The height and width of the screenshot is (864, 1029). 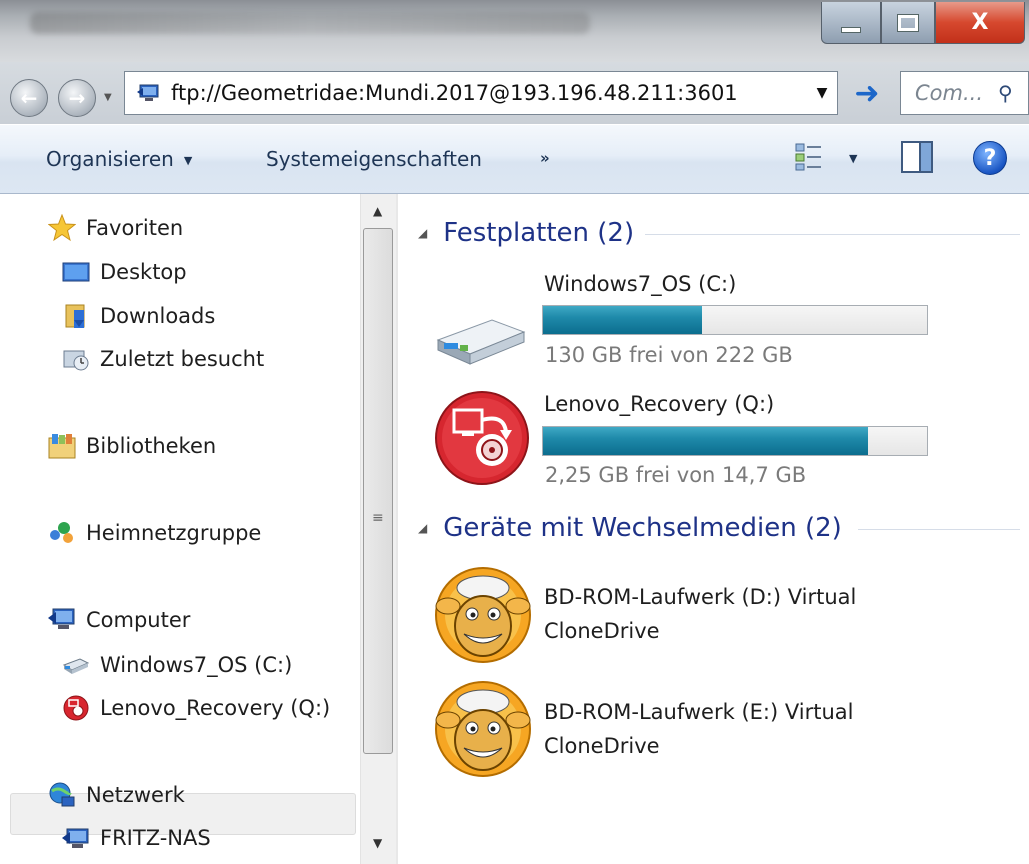 What do you see at coordinates (174, 533) in the screenshot?
I see `sidebar-item-label: Heimnetzgruppe` at bounding box center [174, 533].